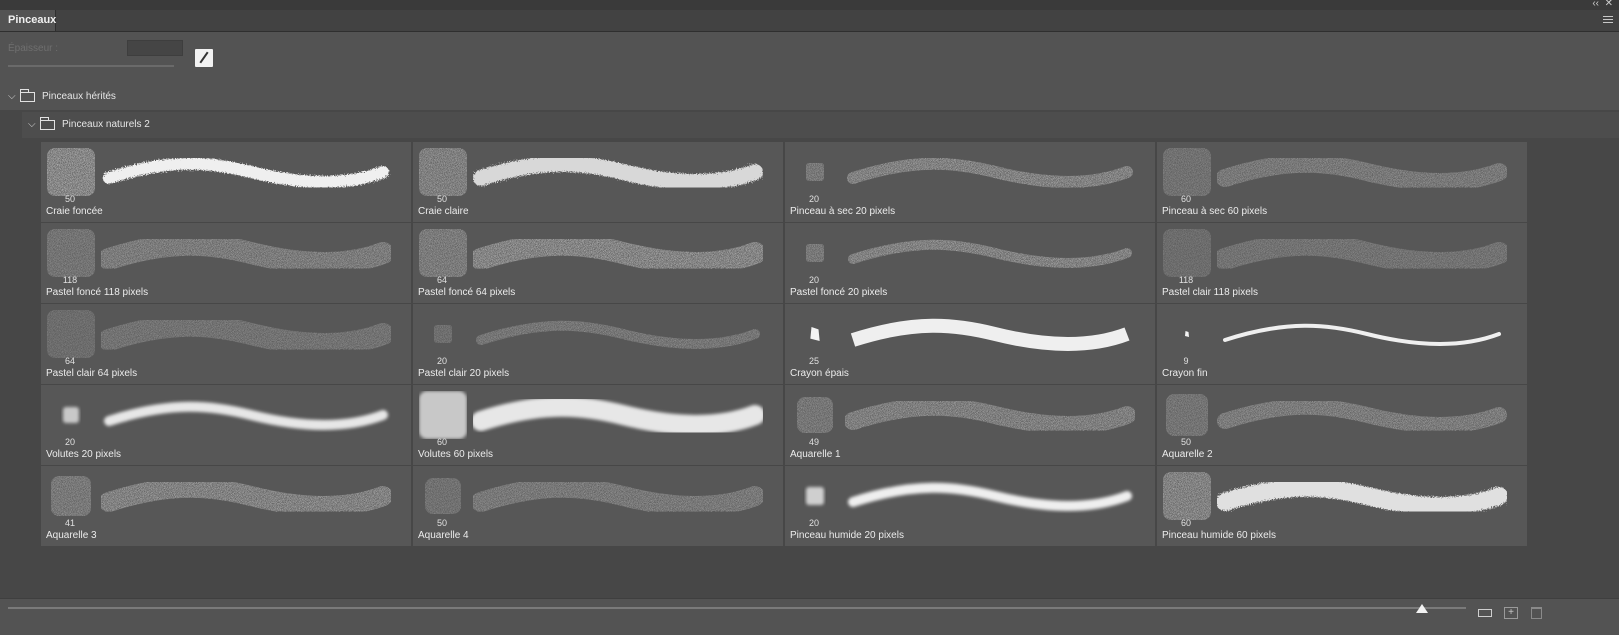  Describe the element at coordinates (1511, 613) in the screenshot. I see `new-brush-icon: +` at that location.